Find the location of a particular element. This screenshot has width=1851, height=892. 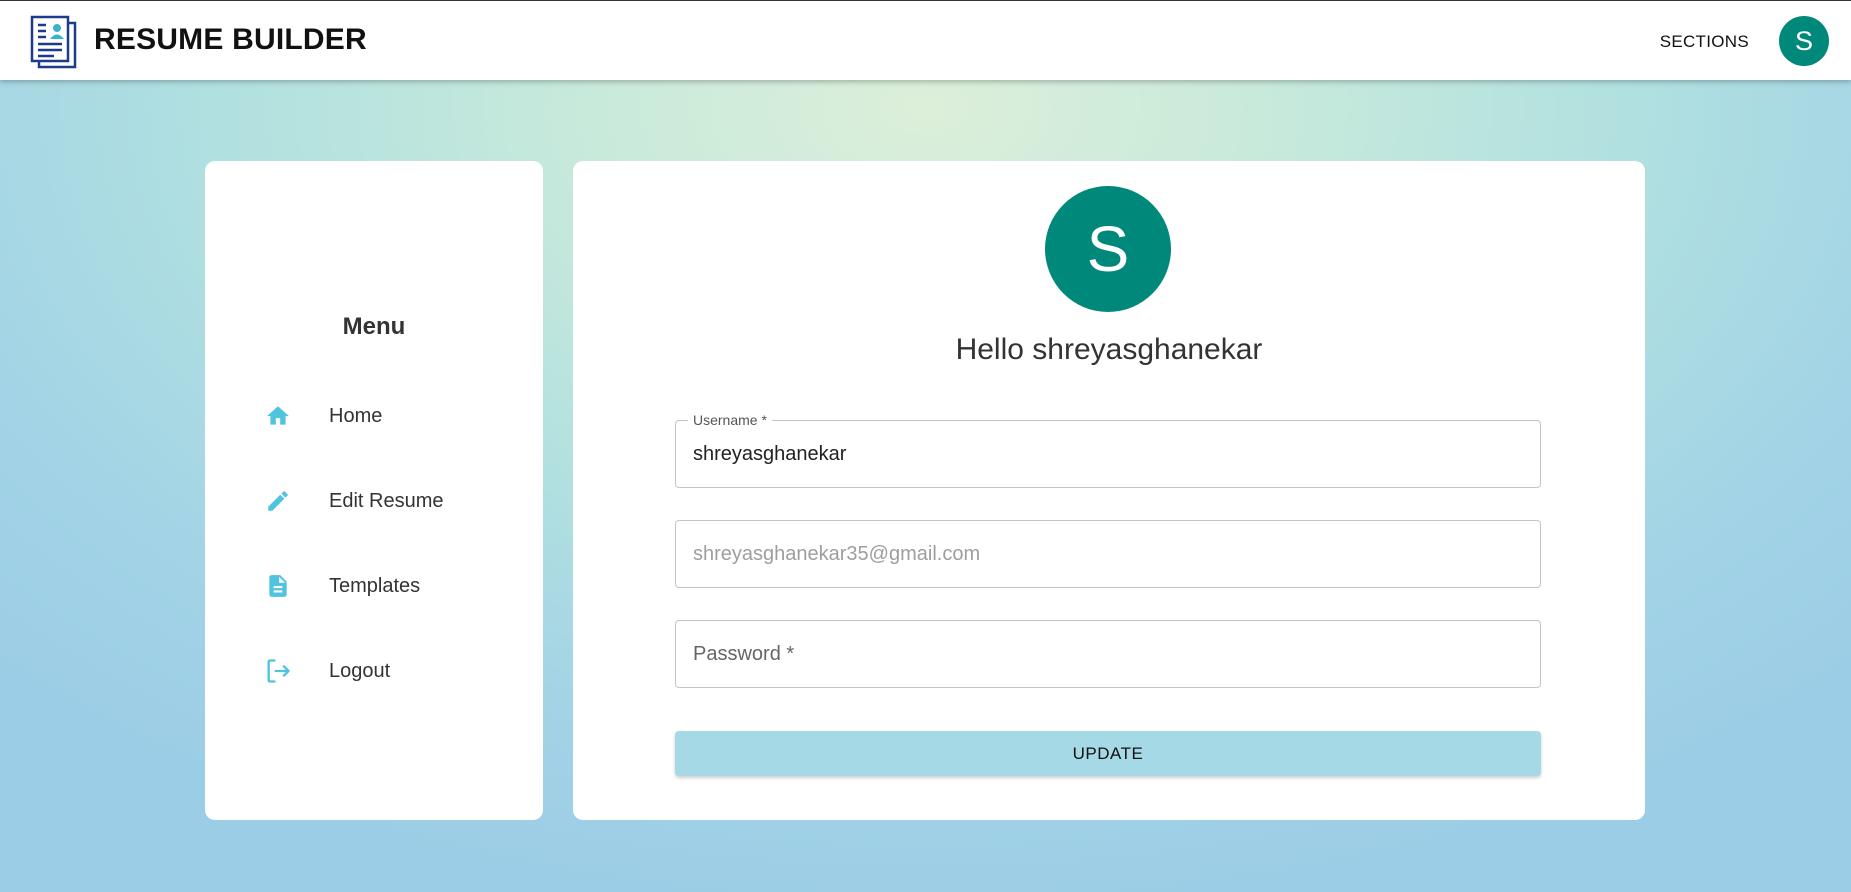

menu-item-templates: Templates is located at coordinates (388, 586).